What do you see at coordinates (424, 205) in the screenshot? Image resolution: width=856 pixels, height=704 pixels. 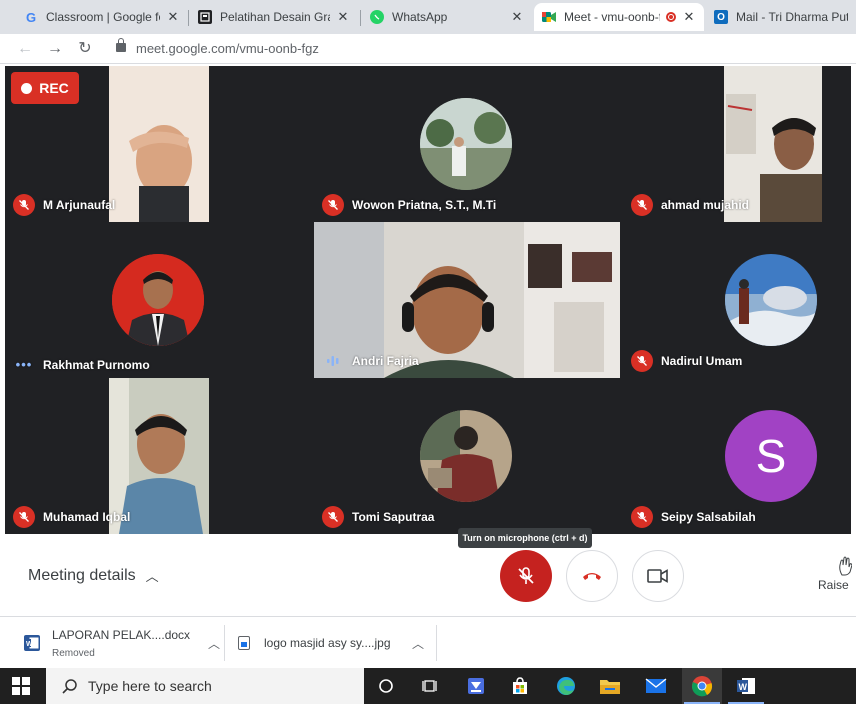 I see `participant-name: Wowon Priatna, S.T., M.Ti` at bounding box center [424, 205].